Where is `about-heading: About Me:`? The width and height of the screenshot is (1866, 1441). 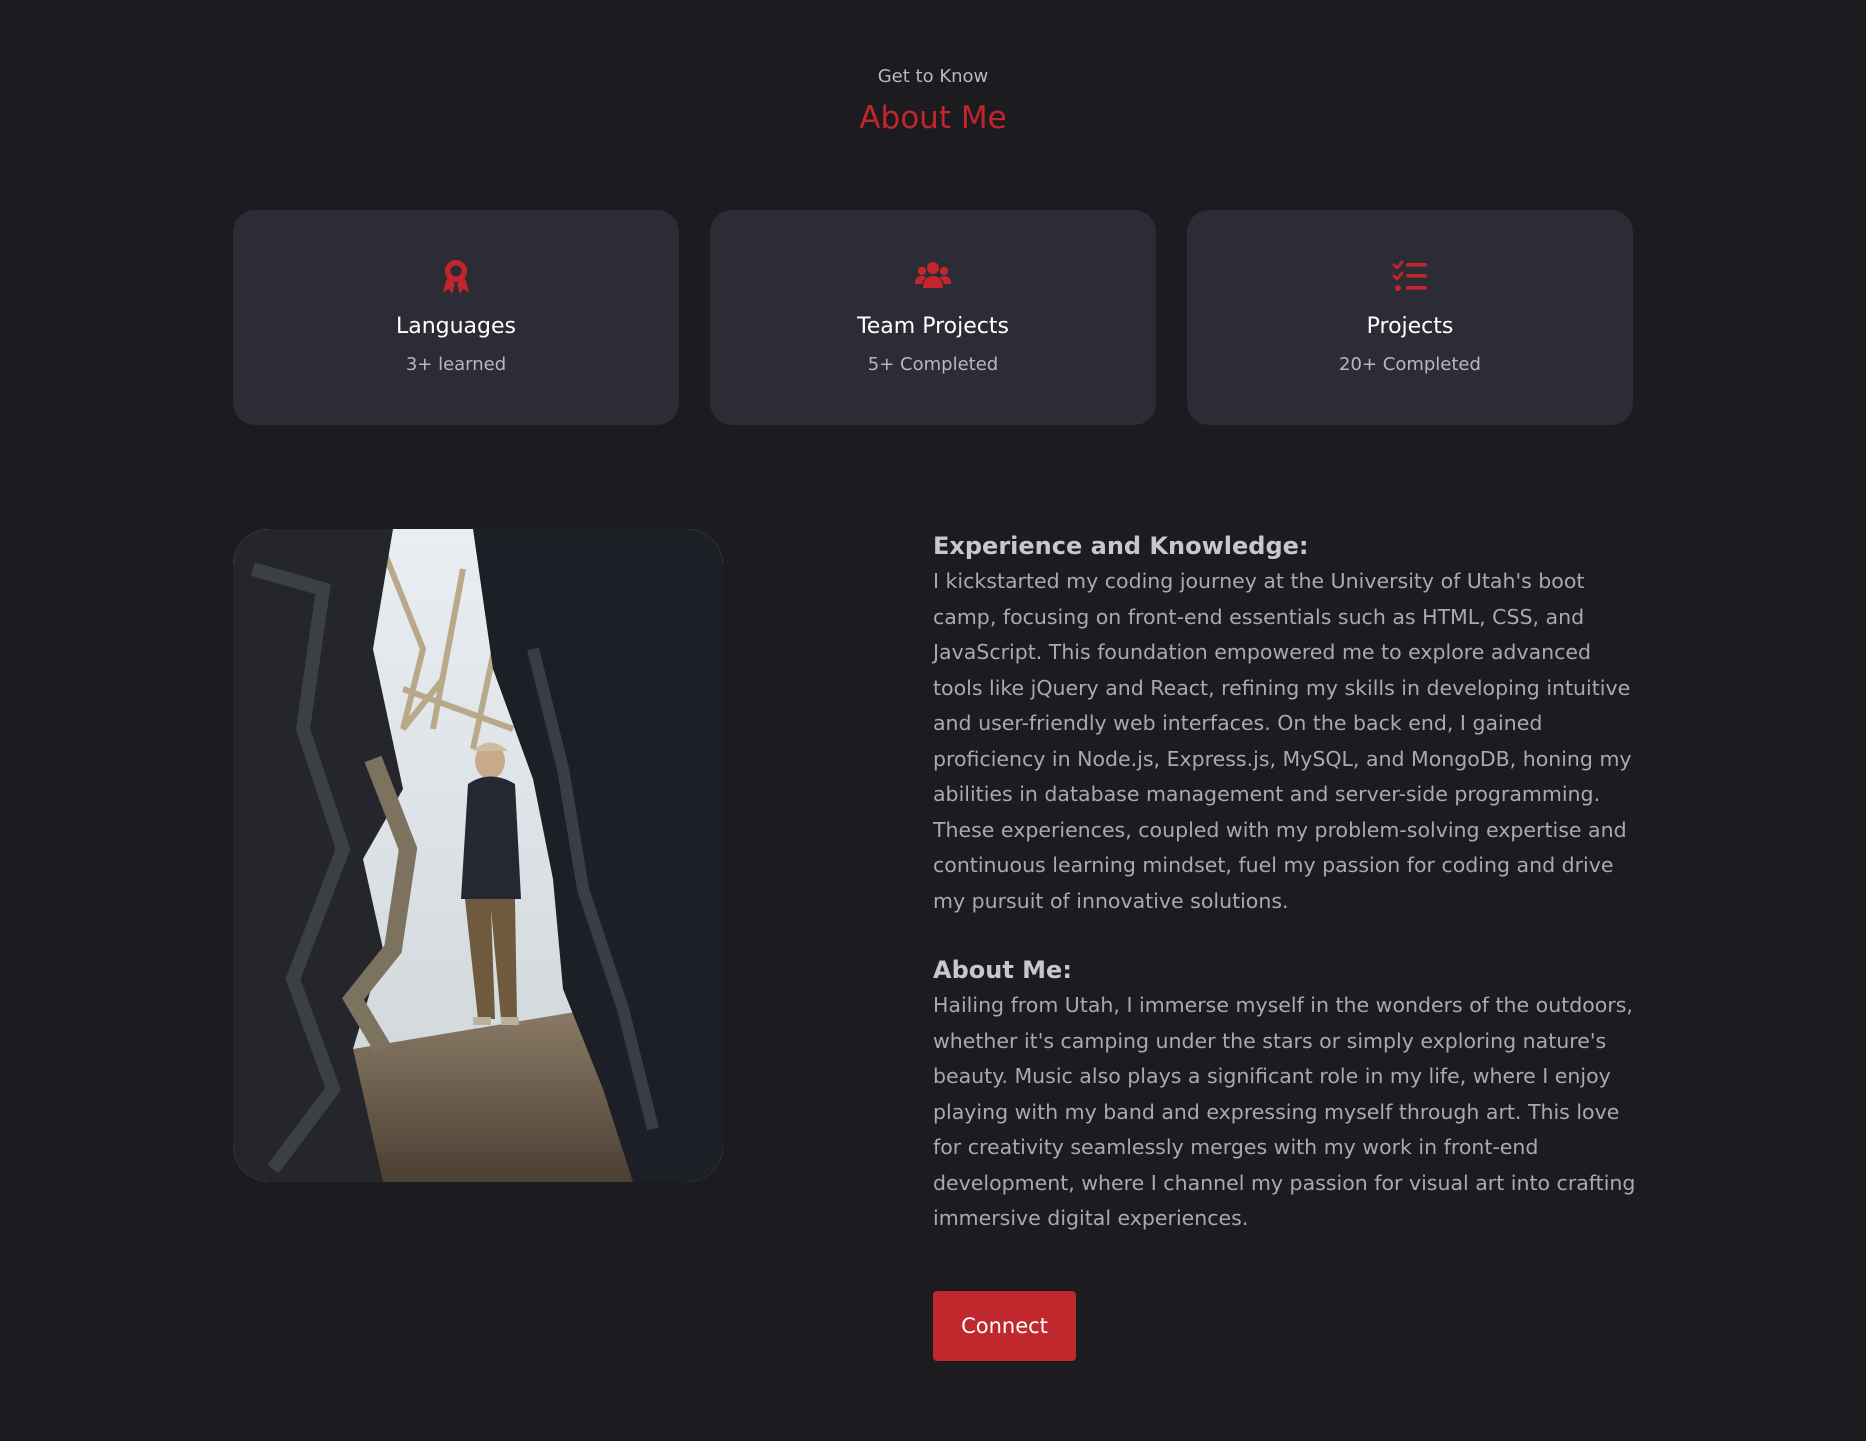
about-heading: About Me: is located at coordinates (1002, 970).